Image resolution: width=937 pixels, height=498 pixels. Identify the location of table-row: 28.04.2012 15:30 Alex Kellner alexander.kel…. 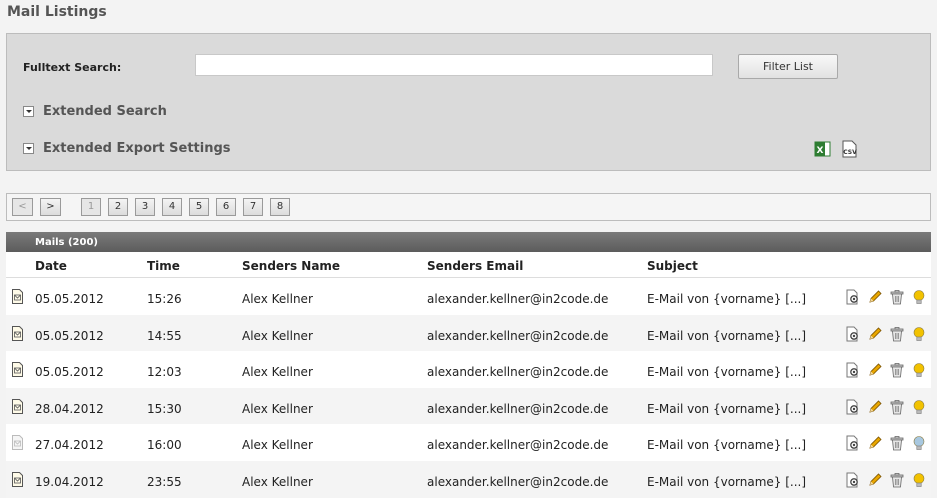
(468, 406).